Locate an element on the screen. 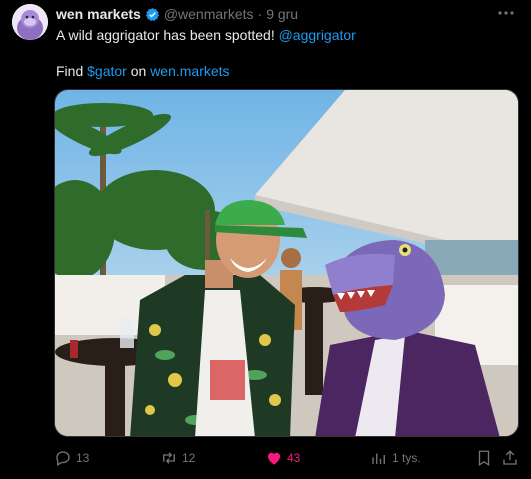  like-count: 43 is located at coordinates (294, 458).